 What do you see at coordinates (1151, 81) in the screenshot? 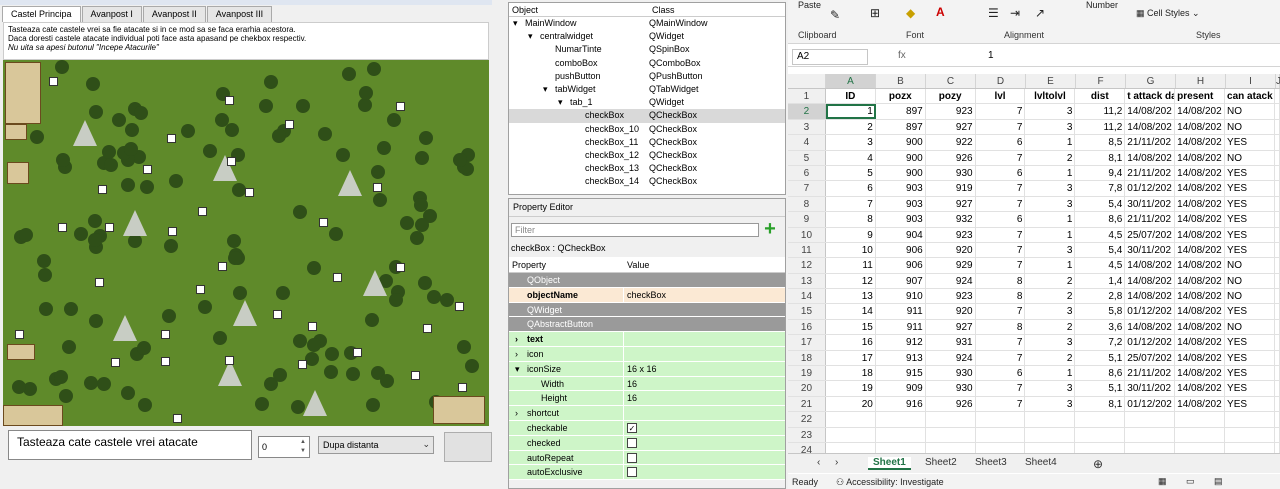
I see `column-header: G` at bounding box center [1151, 81].